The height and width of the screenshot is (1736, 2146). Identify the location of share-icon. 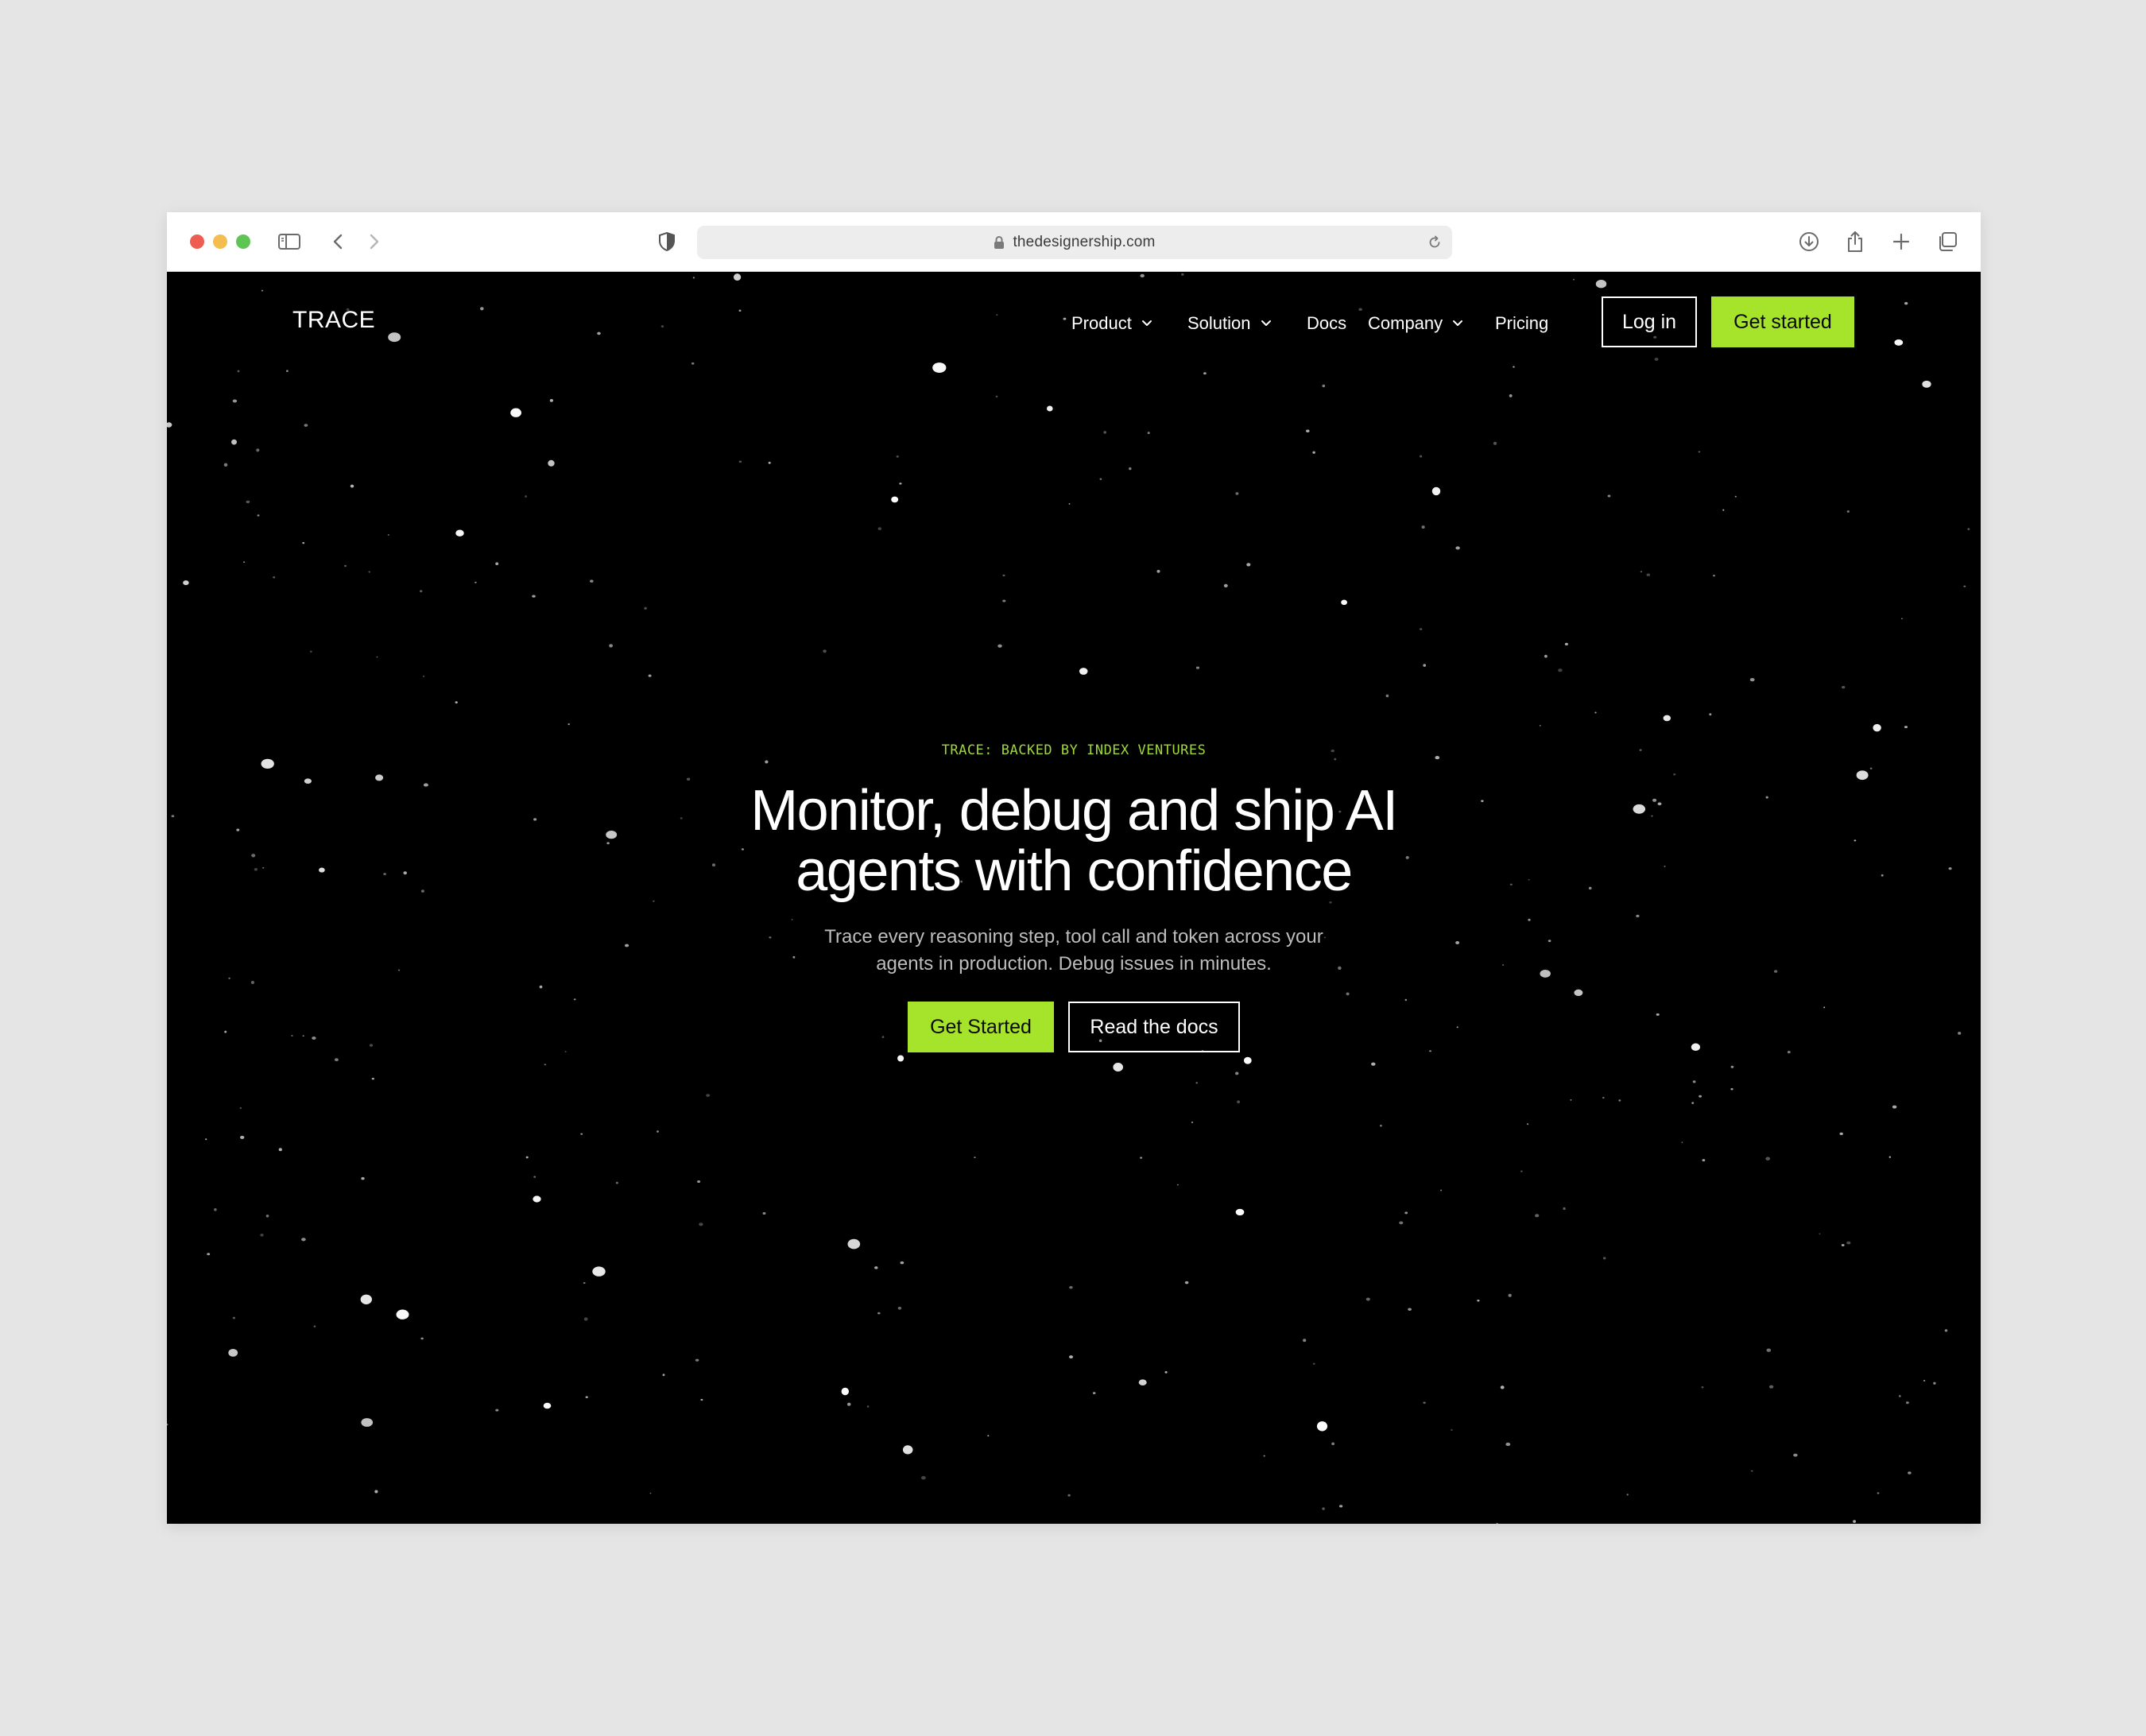
(1855, 242).